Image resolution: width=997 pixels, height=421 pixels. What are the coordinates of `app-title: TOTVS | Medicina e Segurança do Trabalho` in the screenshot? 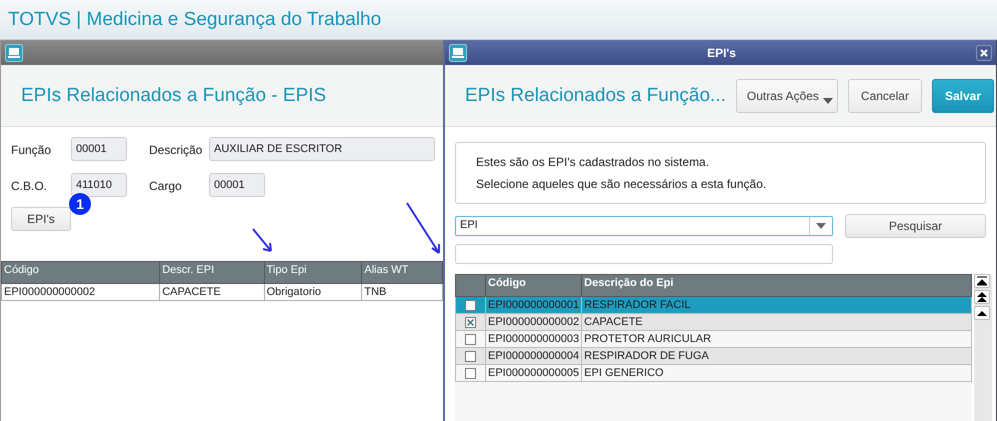 It's located at (195, 19).